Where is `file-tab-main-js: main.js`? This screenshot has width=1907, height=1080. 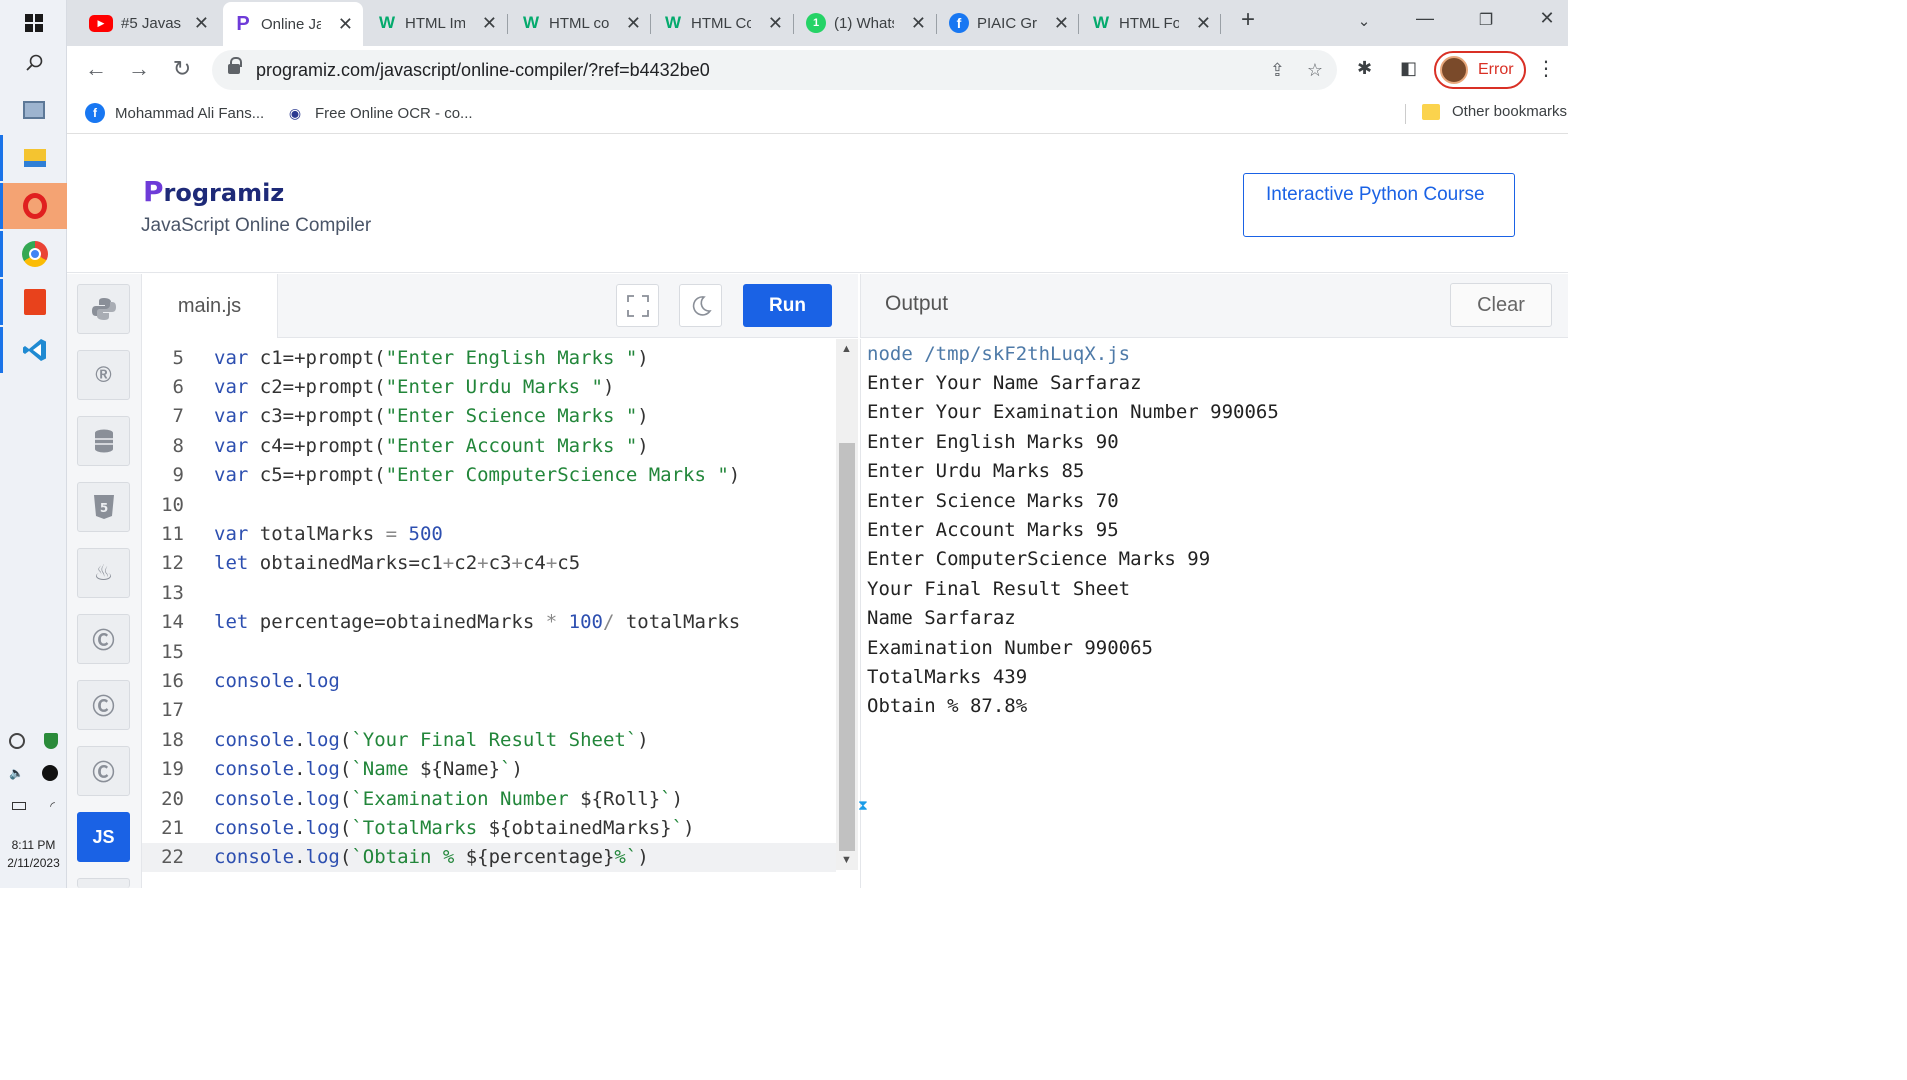
file-tab-main-js: main.js is located at coordinates (210, 306).